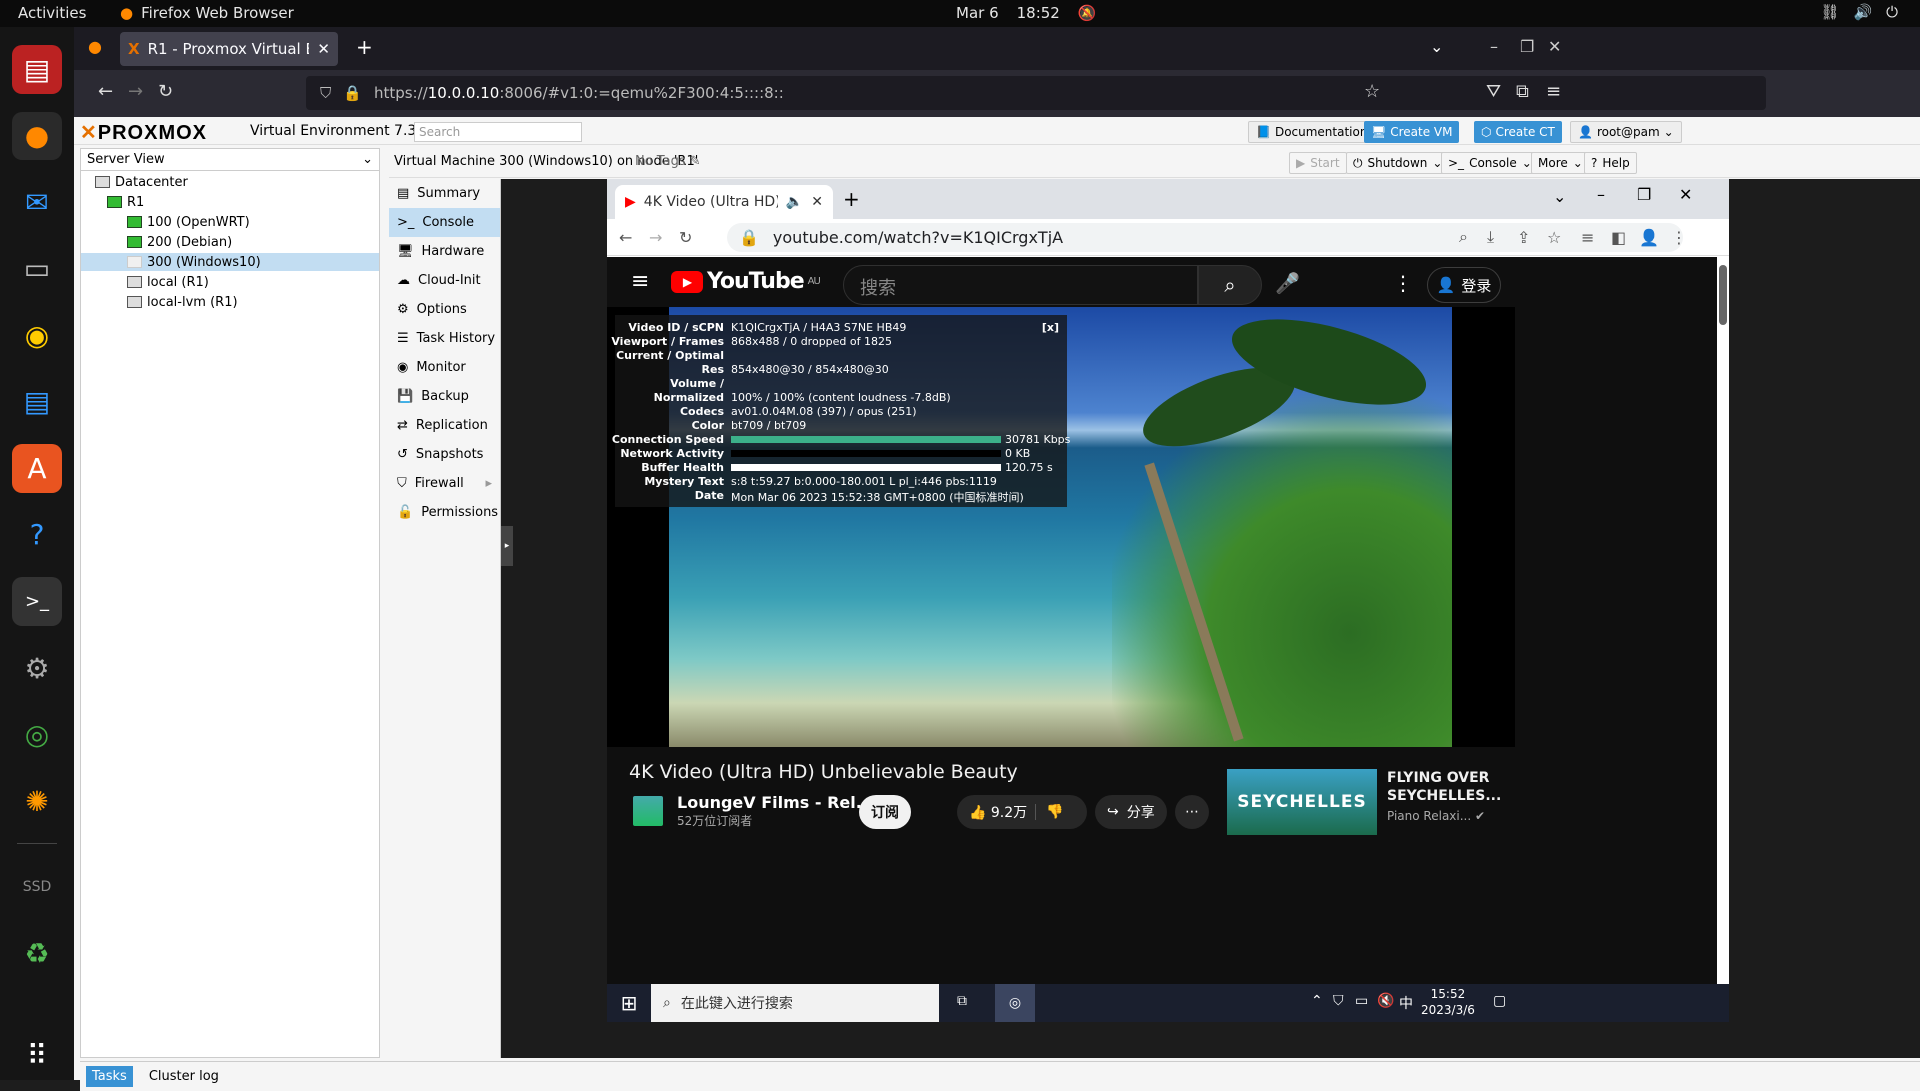 The width and height of the screenshot is (1920, 1091). Describe the element at coordinates (1493, 91) in the screenshot. I see `pocket-icon: ⛛` at that location.